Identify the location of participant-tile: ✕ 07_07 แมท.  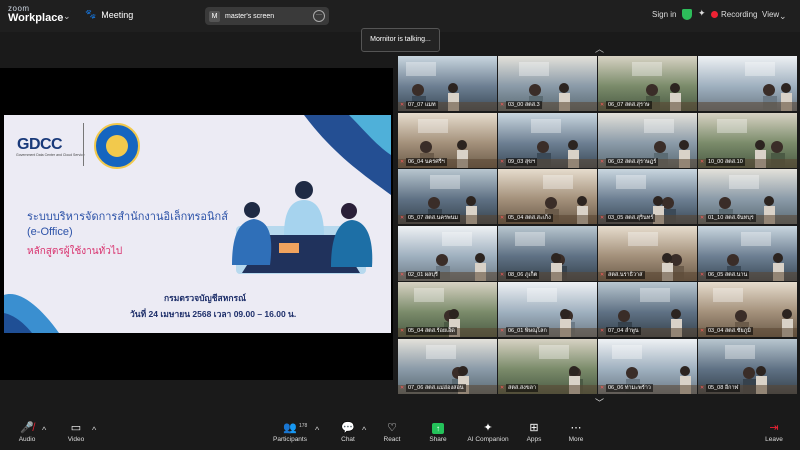
(447, 83).